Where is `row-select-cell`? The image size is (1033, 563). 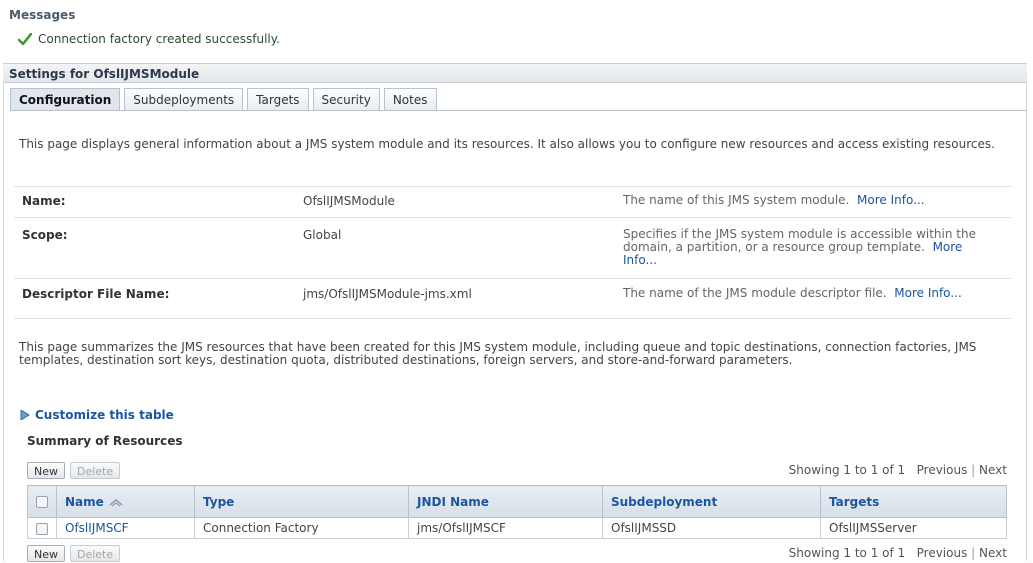 row-select-cell is located at coordinates (42, 528).